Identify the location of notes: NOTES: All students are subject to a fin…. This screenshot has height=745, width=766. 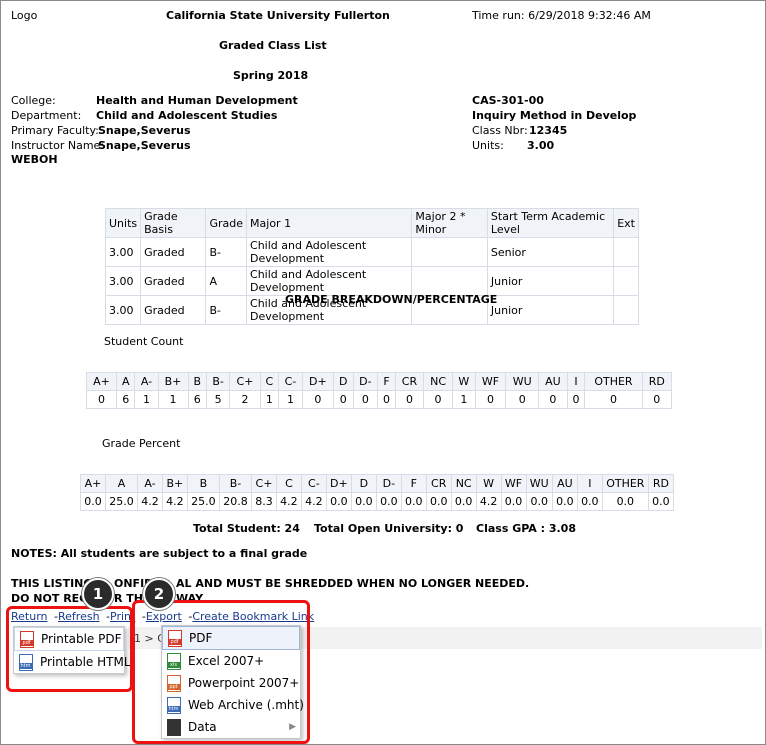
(159, 553).